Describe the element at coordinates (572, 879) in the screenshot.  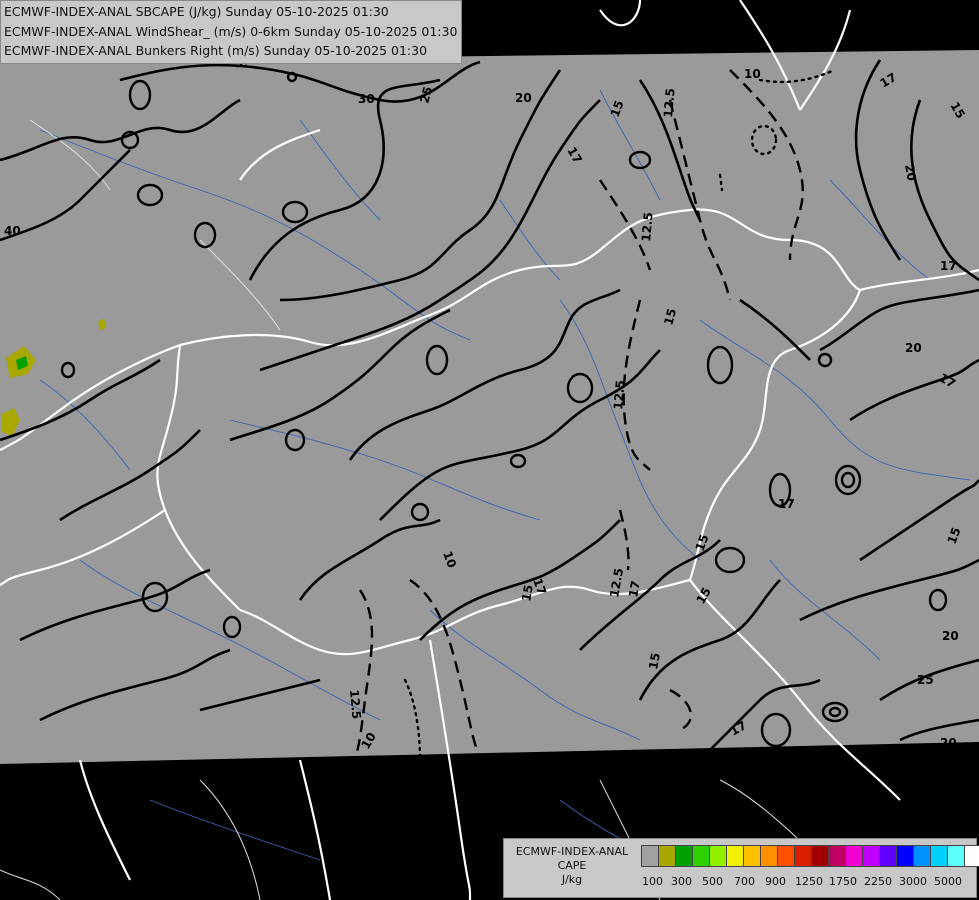
I see `legend-title-line-3: J/kg` at that location.